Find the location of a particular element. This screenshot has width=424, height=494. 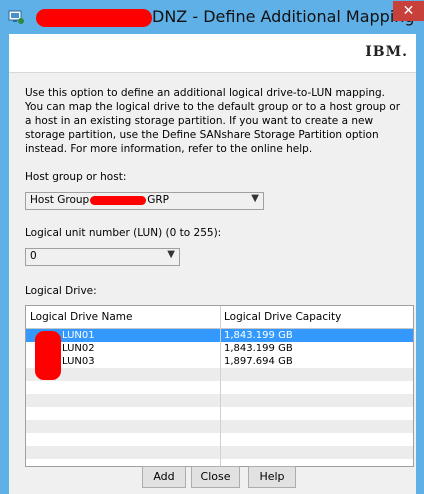

title-bar: DNZ - Define Additional Mapping ✕ is located at coordinates (212, 17).